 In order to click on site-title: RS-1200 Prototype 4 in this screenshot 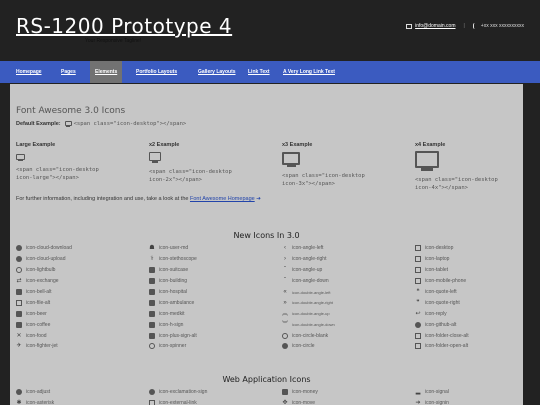, I will do `click(124, 26)`.